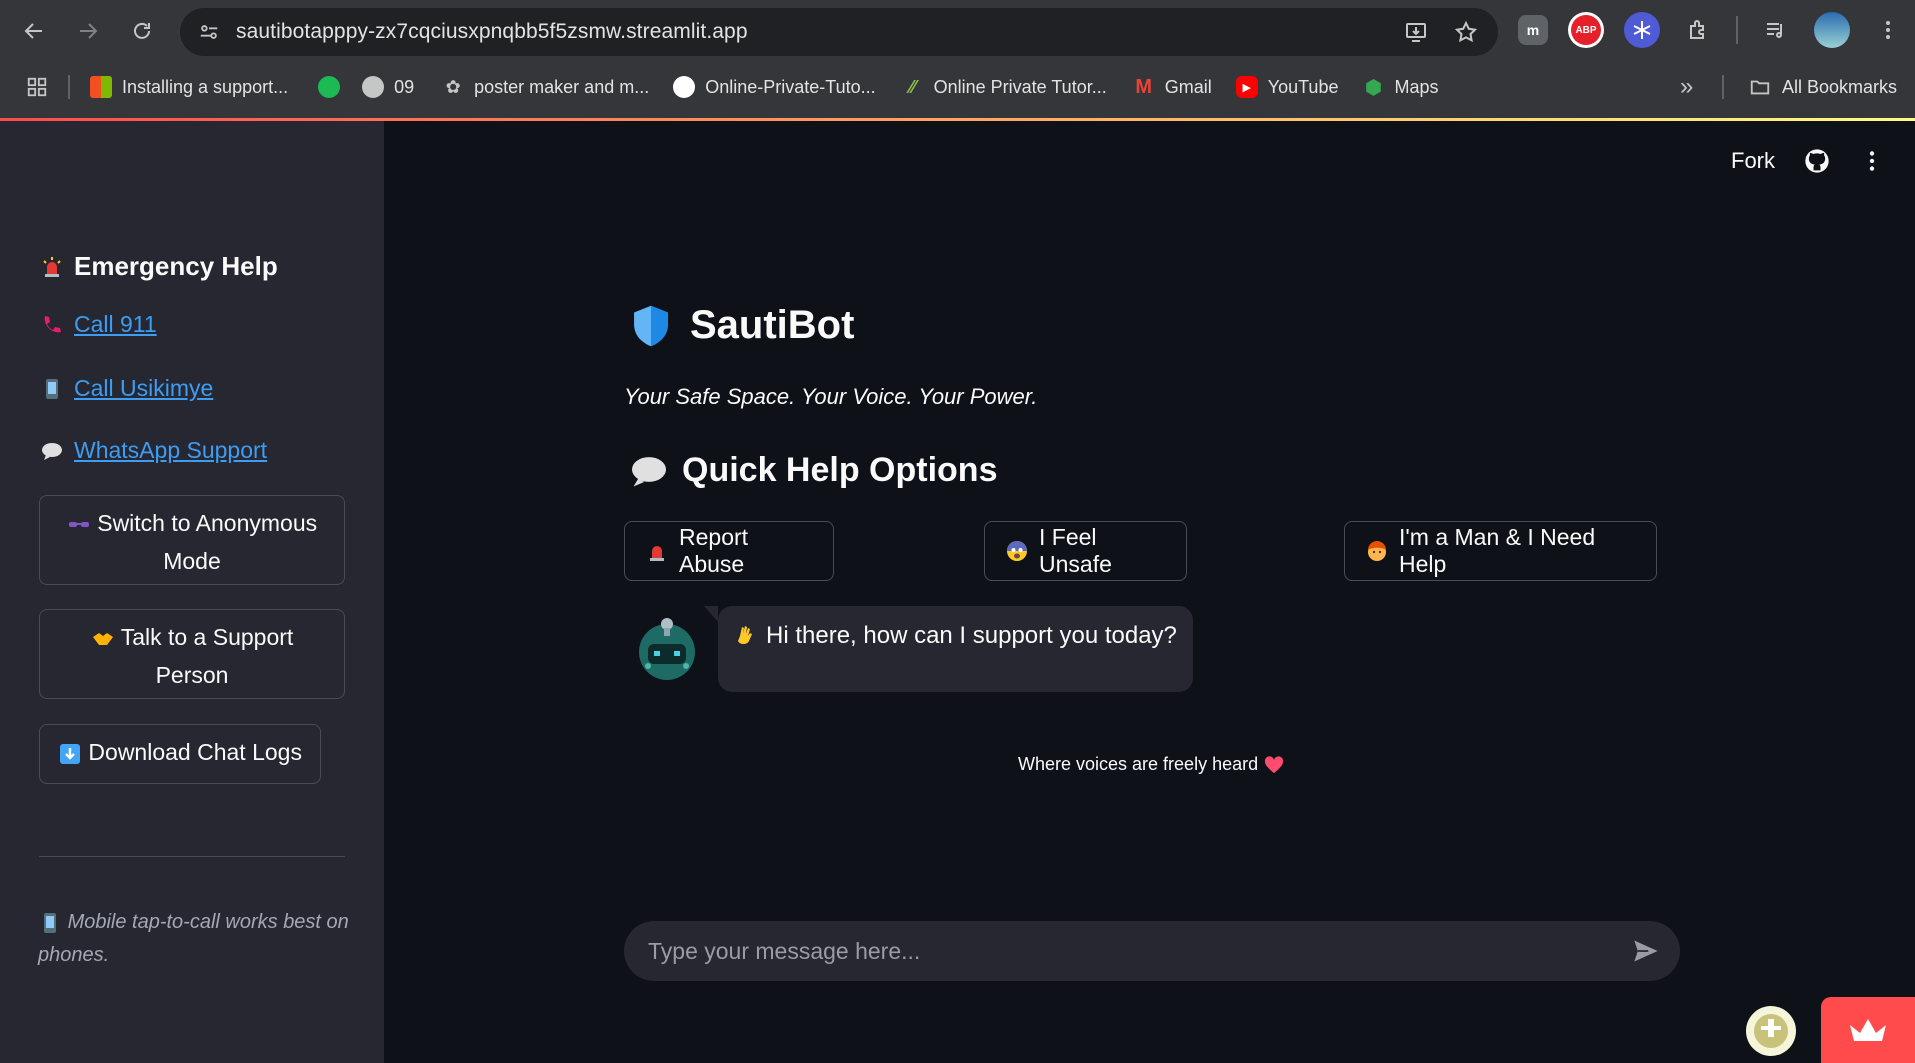  I want to click on microsoft-icon, so click(101, 87).